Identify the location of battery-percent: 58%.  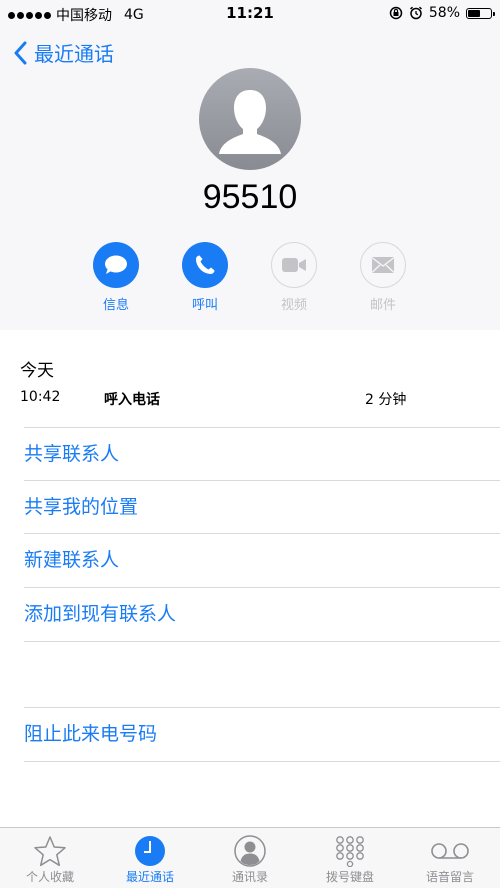
(444, 13).